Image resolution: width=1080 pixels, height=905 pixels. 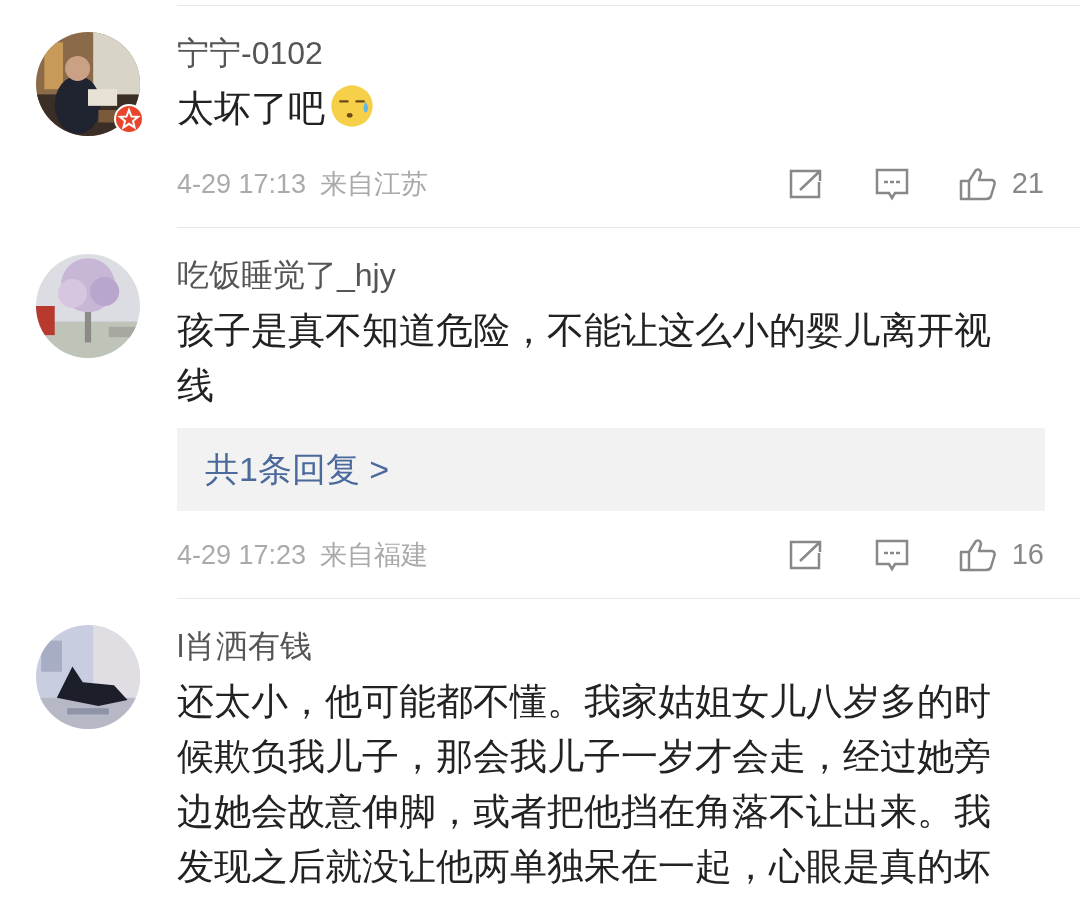 What do you see at coordinates (352, 106) in the screenshot?
I see `sweat-emoji-icon` at bounding box center [352, 106].